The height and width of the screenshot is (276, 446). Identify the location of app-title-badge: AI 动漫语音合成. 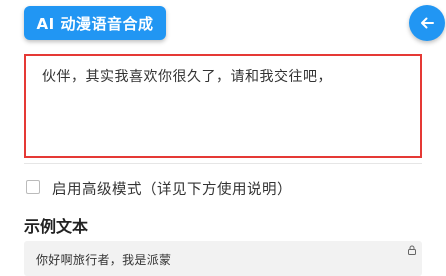
(95, 23).